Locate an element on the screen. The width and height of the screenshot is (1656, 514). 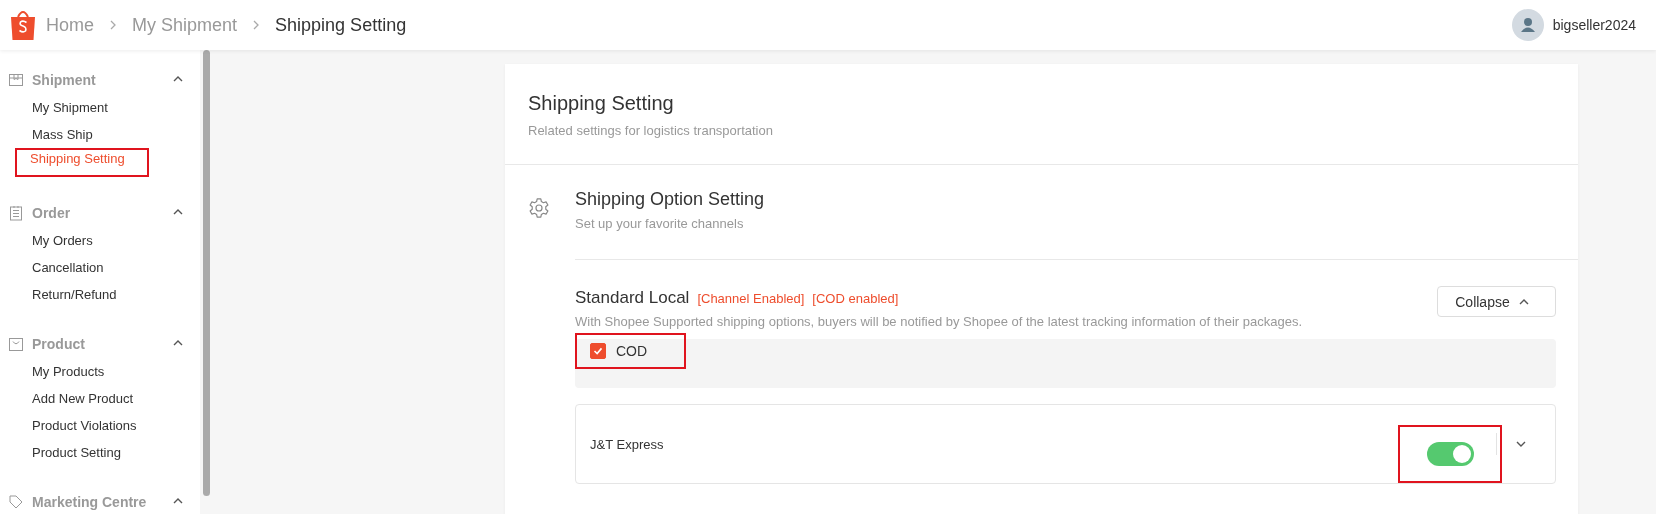
shopping-bag-logo is located at coordinates (23, 25).